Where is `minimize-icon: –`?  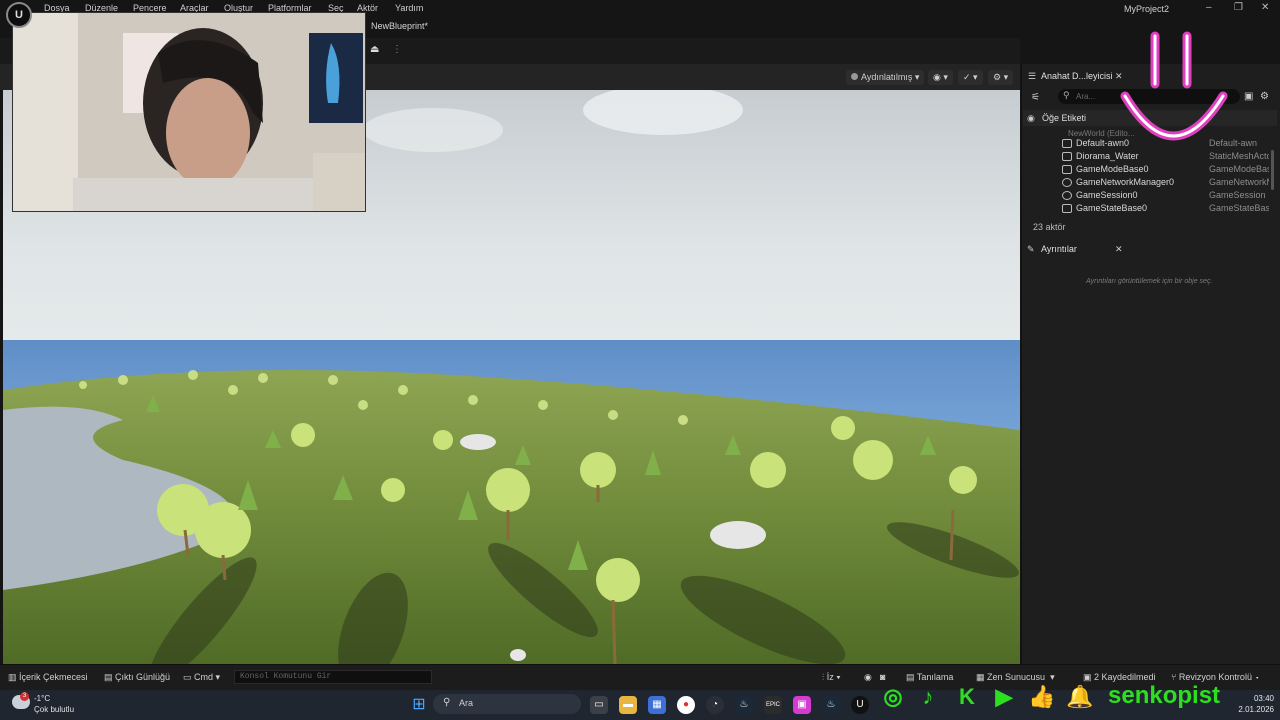
minimize-icon: – is located at coordinates (1209, 7).